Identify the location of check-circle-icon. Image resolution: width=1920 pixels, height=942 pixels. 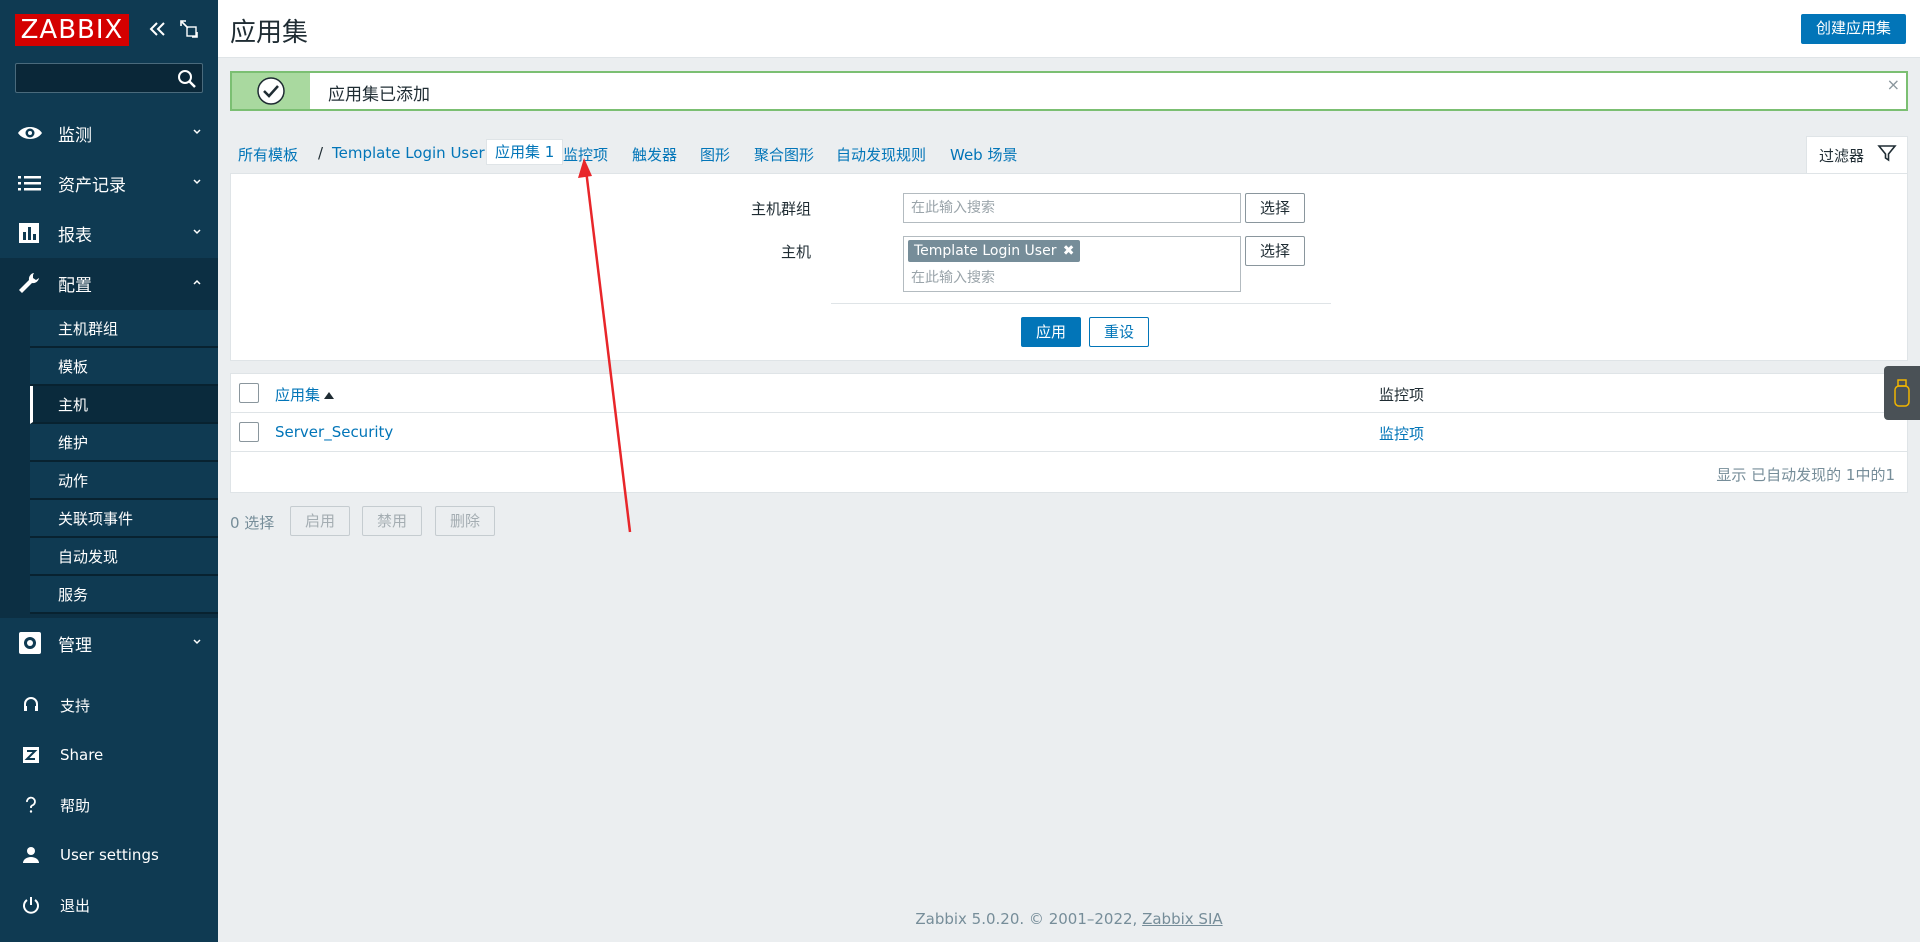
(271, 91).